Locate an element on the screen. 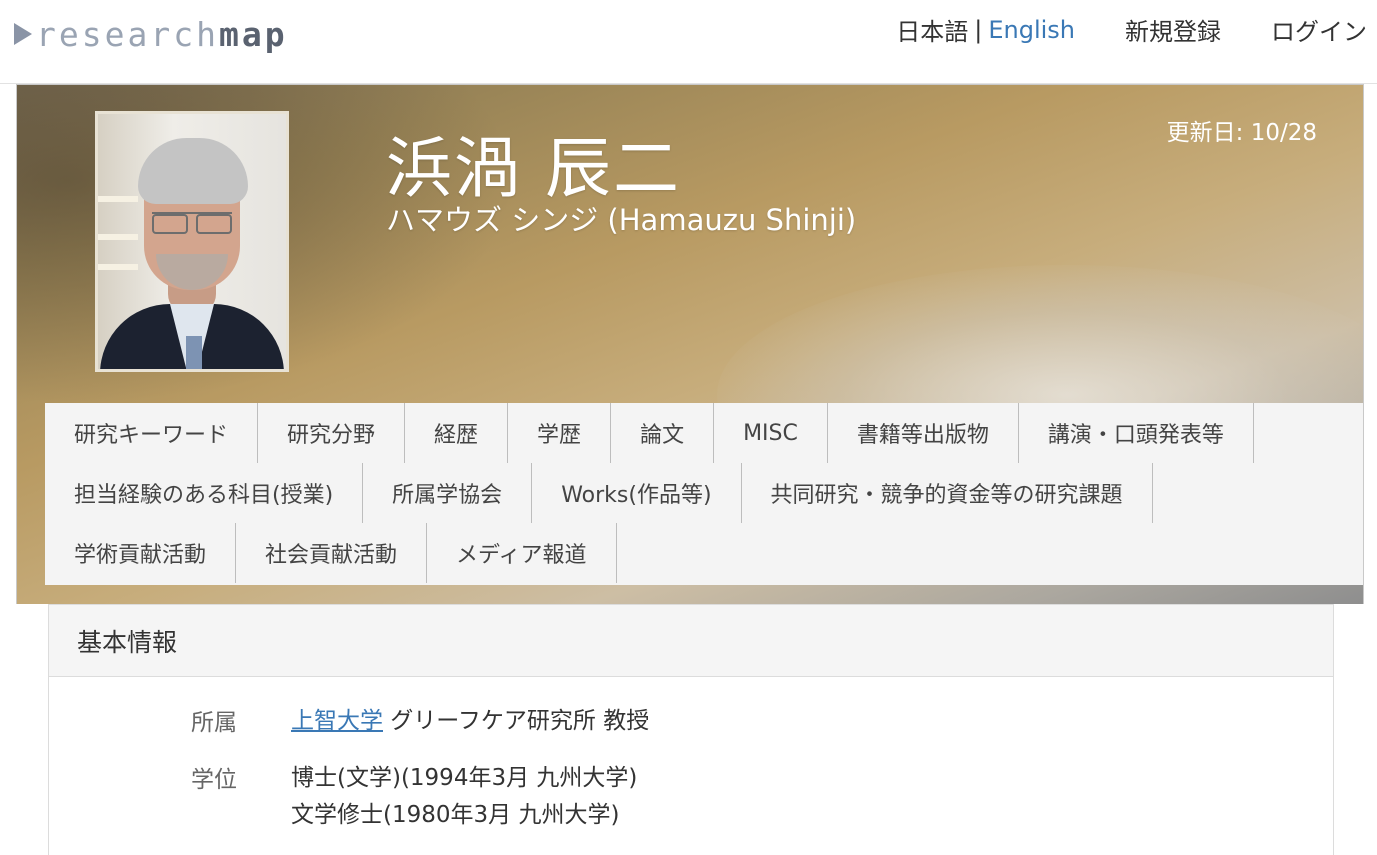 The height and width of the screenshot is (855, 1377). language-english-link: English is located at coordinates (1031, 30).